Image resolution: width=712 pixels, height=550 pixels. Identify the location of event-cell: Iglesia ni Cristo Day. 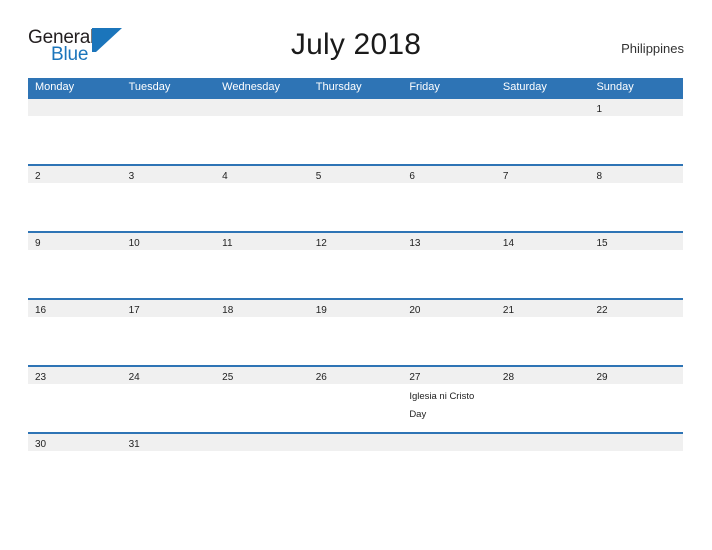
(449, 408).